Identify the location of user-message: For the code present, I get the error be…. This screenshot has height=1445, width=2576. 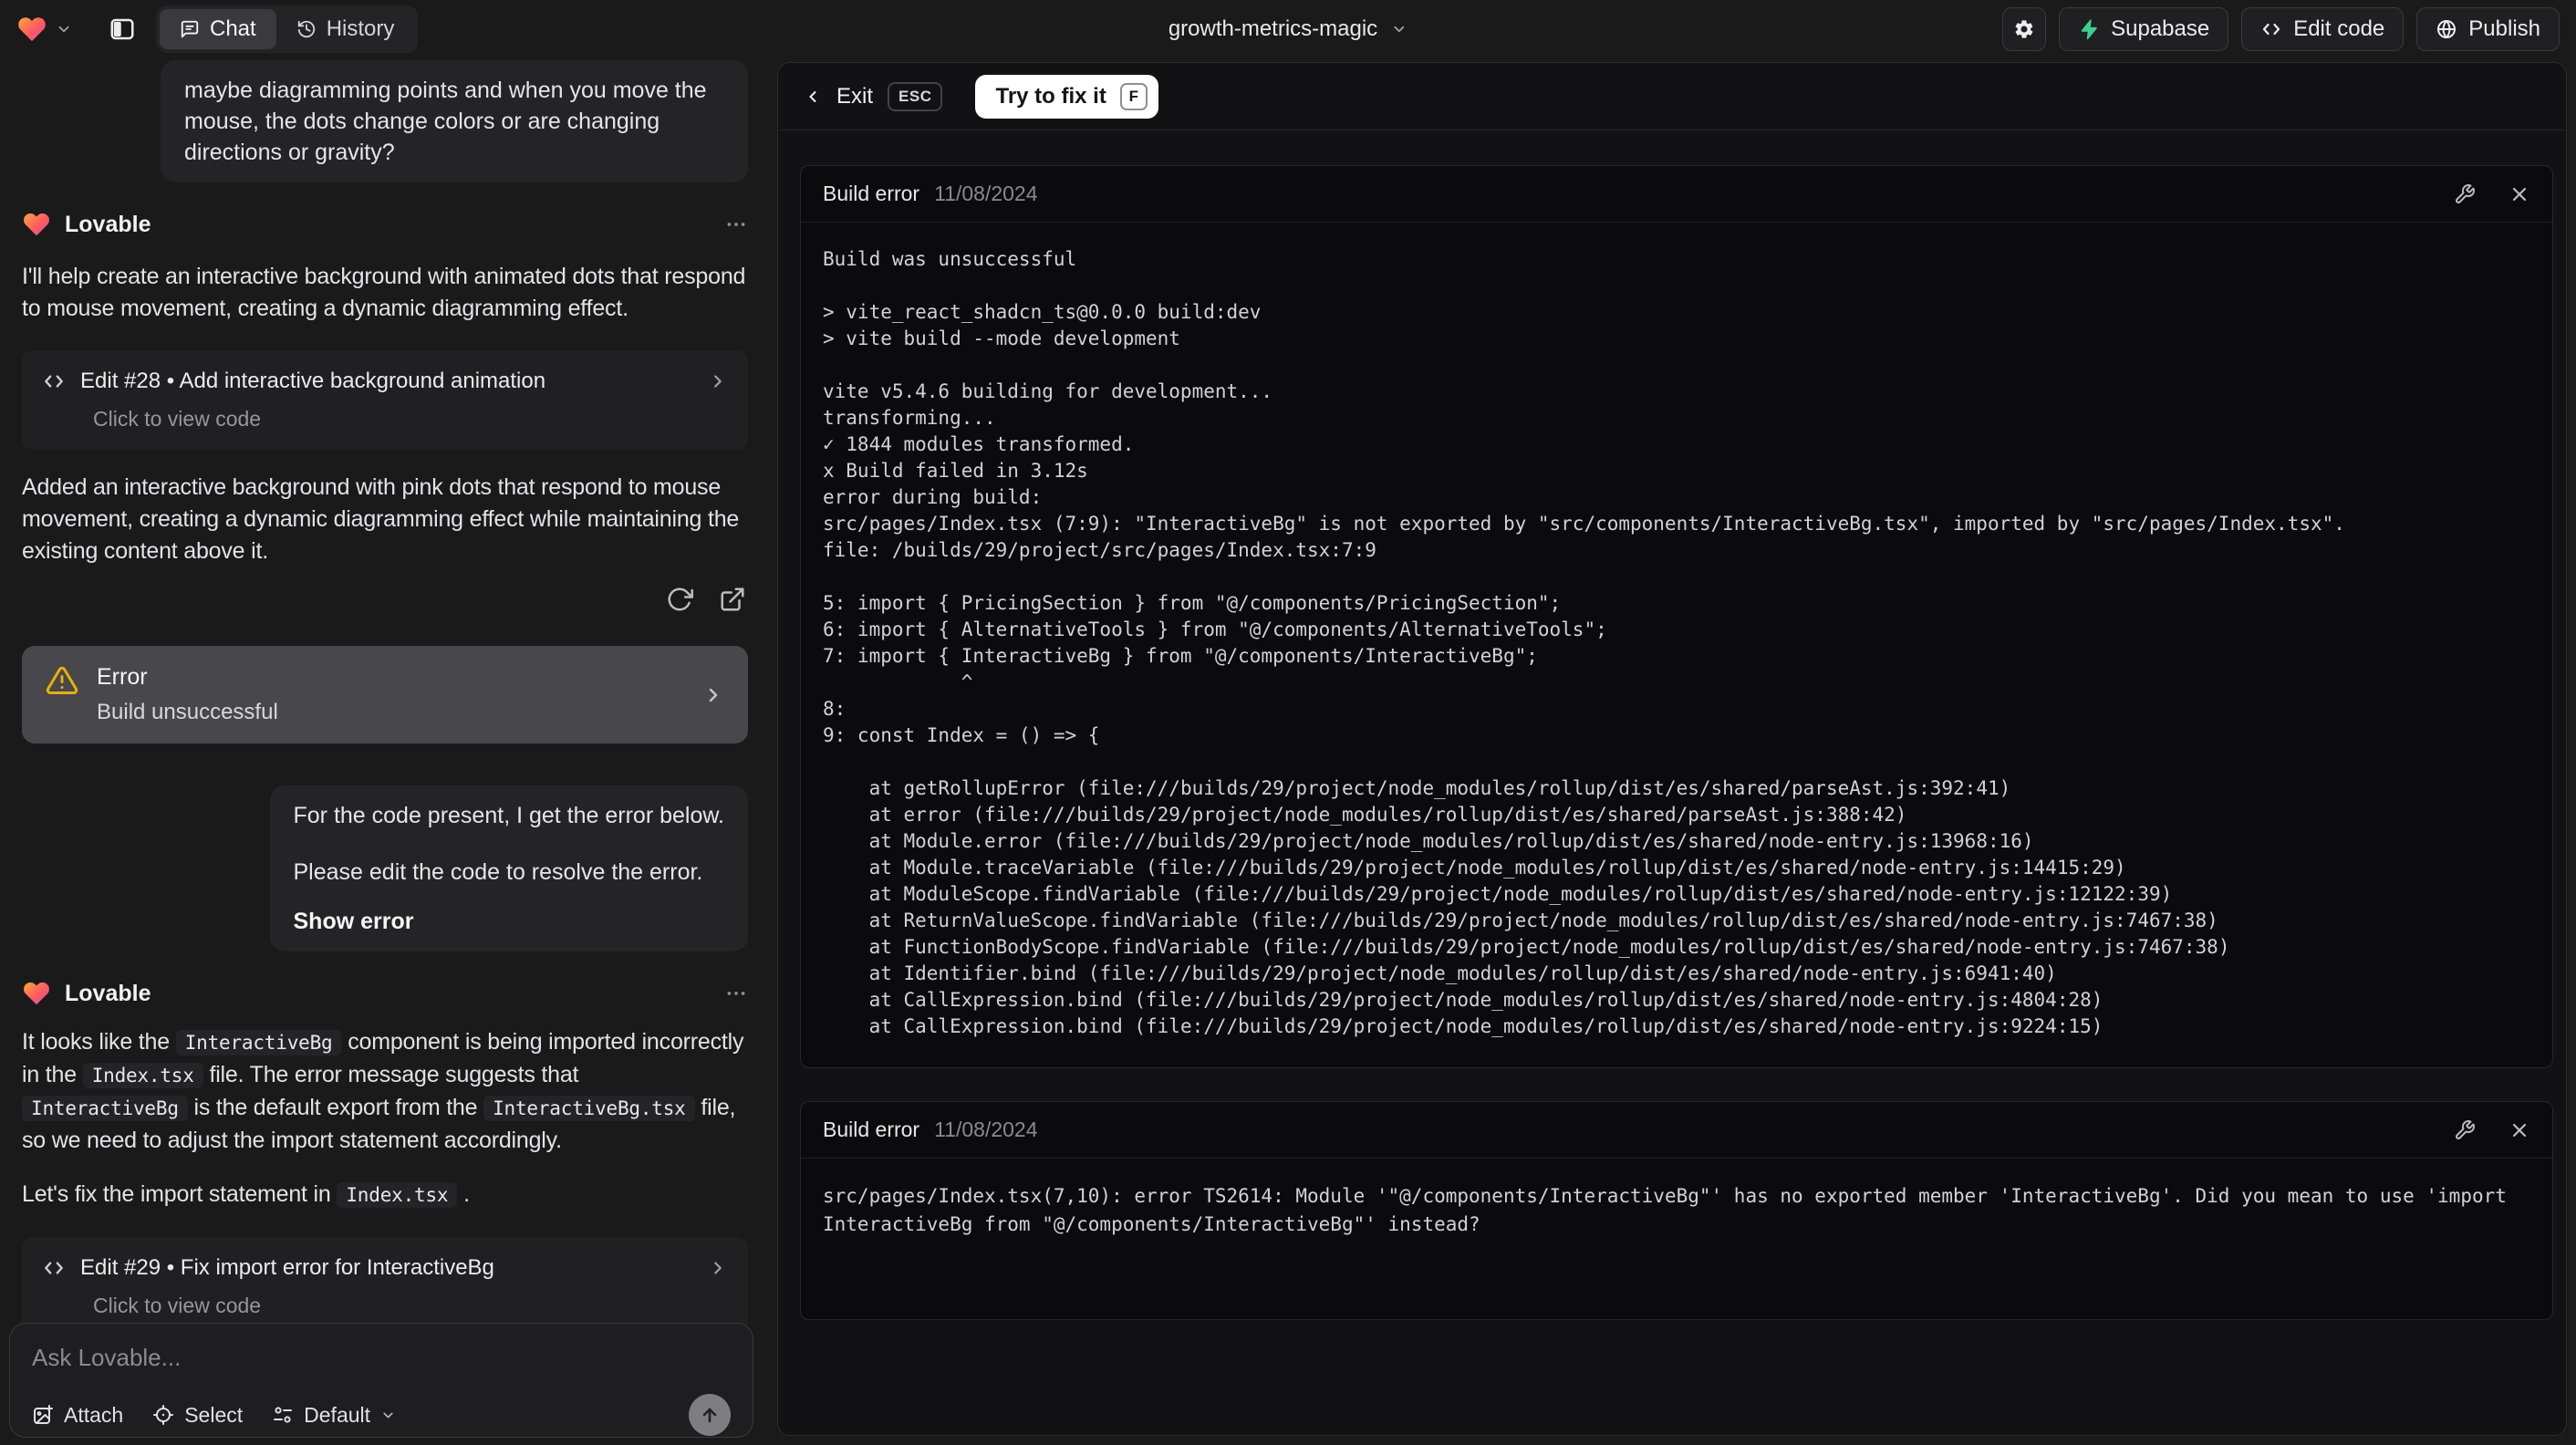
(508, 868).